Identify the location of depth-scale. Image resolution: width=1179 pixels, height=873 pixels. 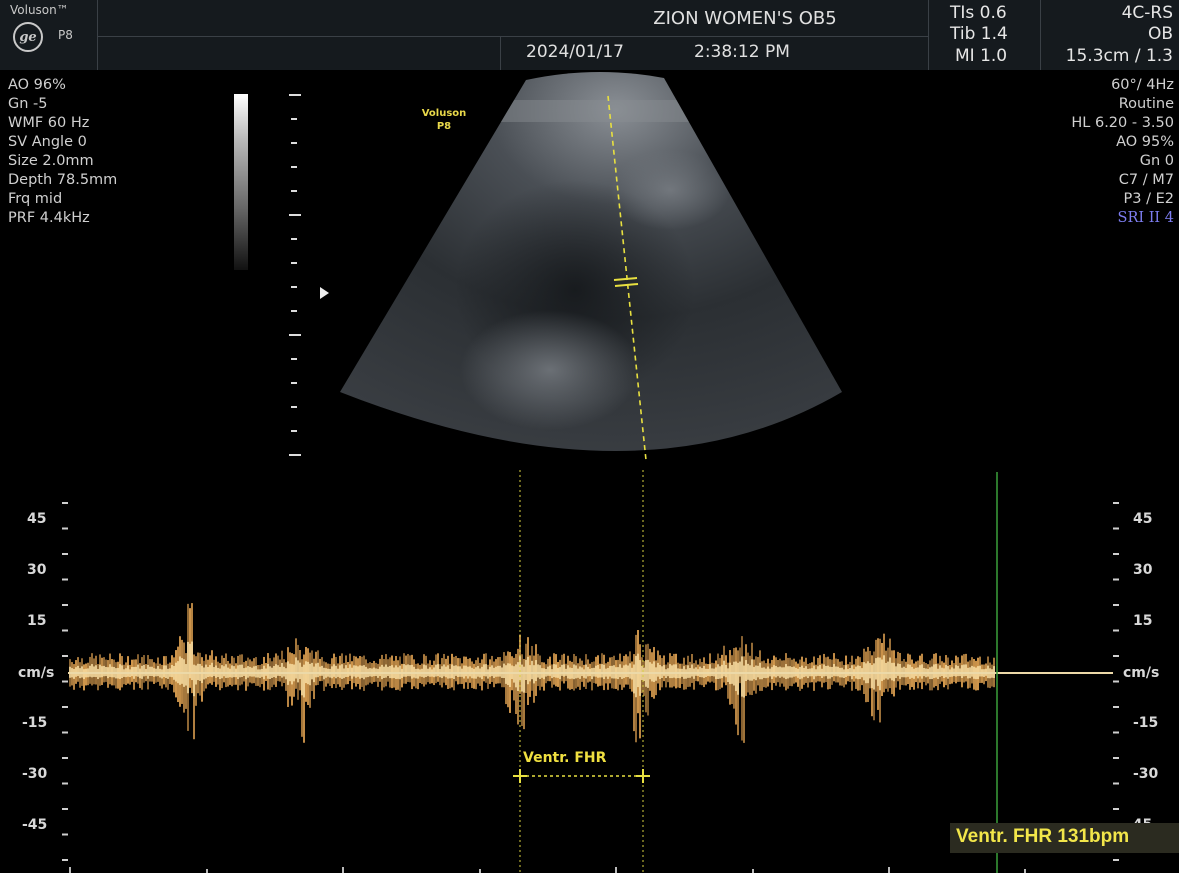
(295, 275).